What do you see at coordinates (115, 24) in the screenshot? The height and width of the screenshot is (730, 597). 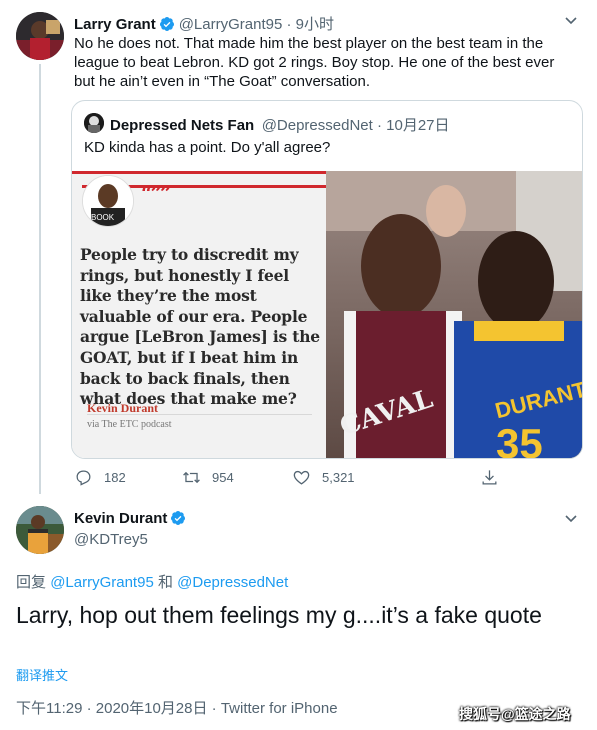 I see `author-name: Larry Grant` at bounding box center [115, 24].